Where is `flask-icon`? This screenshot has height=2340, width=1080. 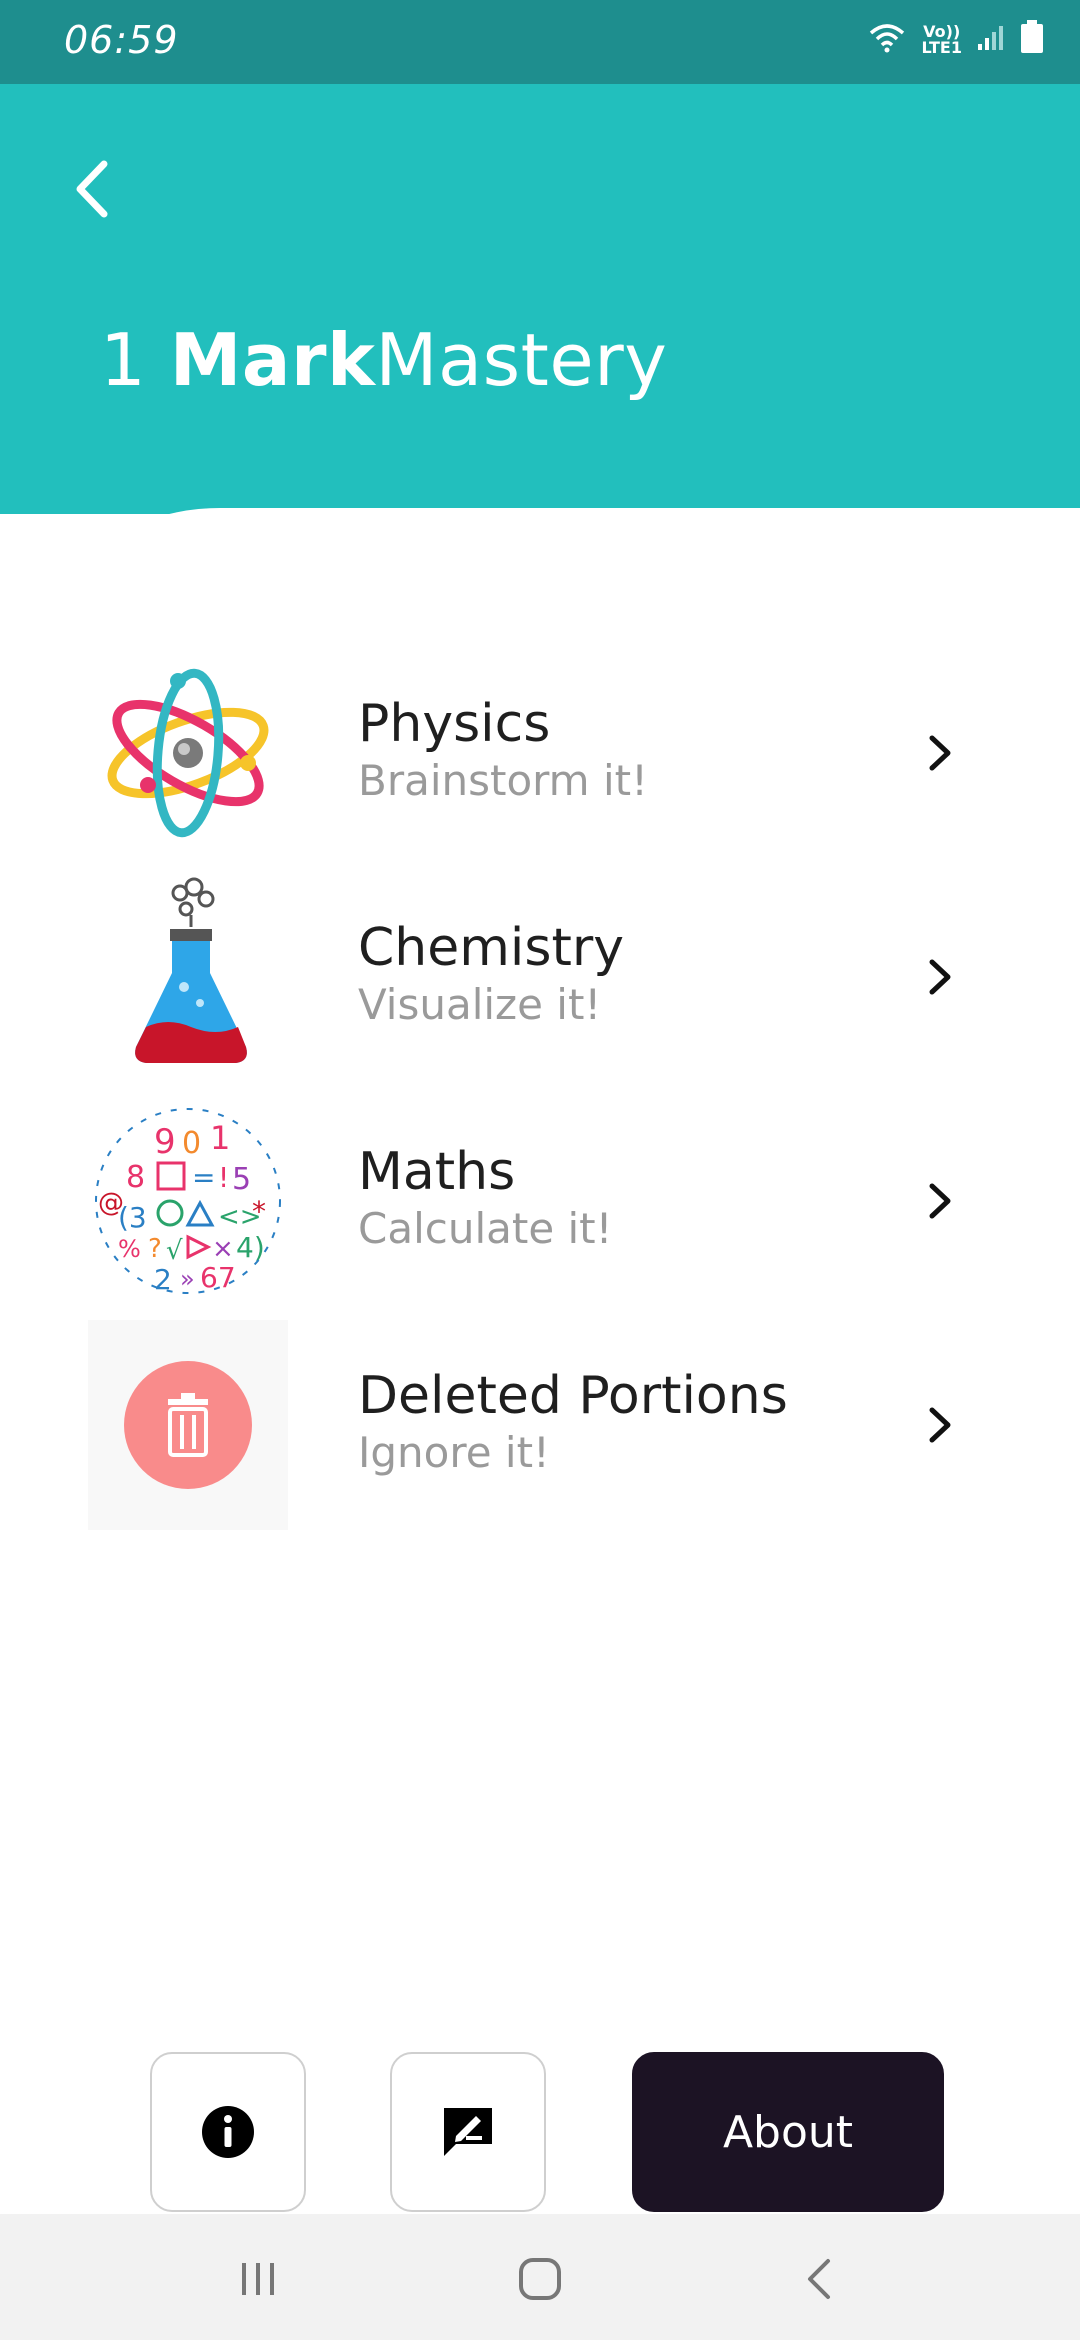 flask-icon is located at coordinates (188, 977).